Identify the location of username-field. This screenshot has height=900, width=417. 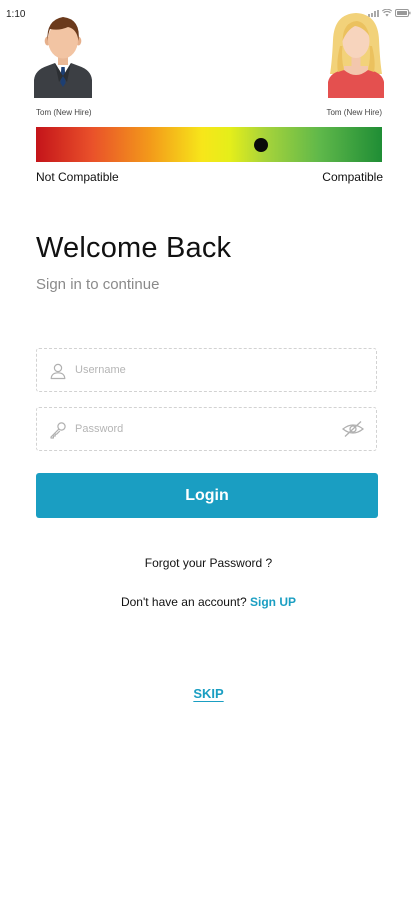
(206, 370).